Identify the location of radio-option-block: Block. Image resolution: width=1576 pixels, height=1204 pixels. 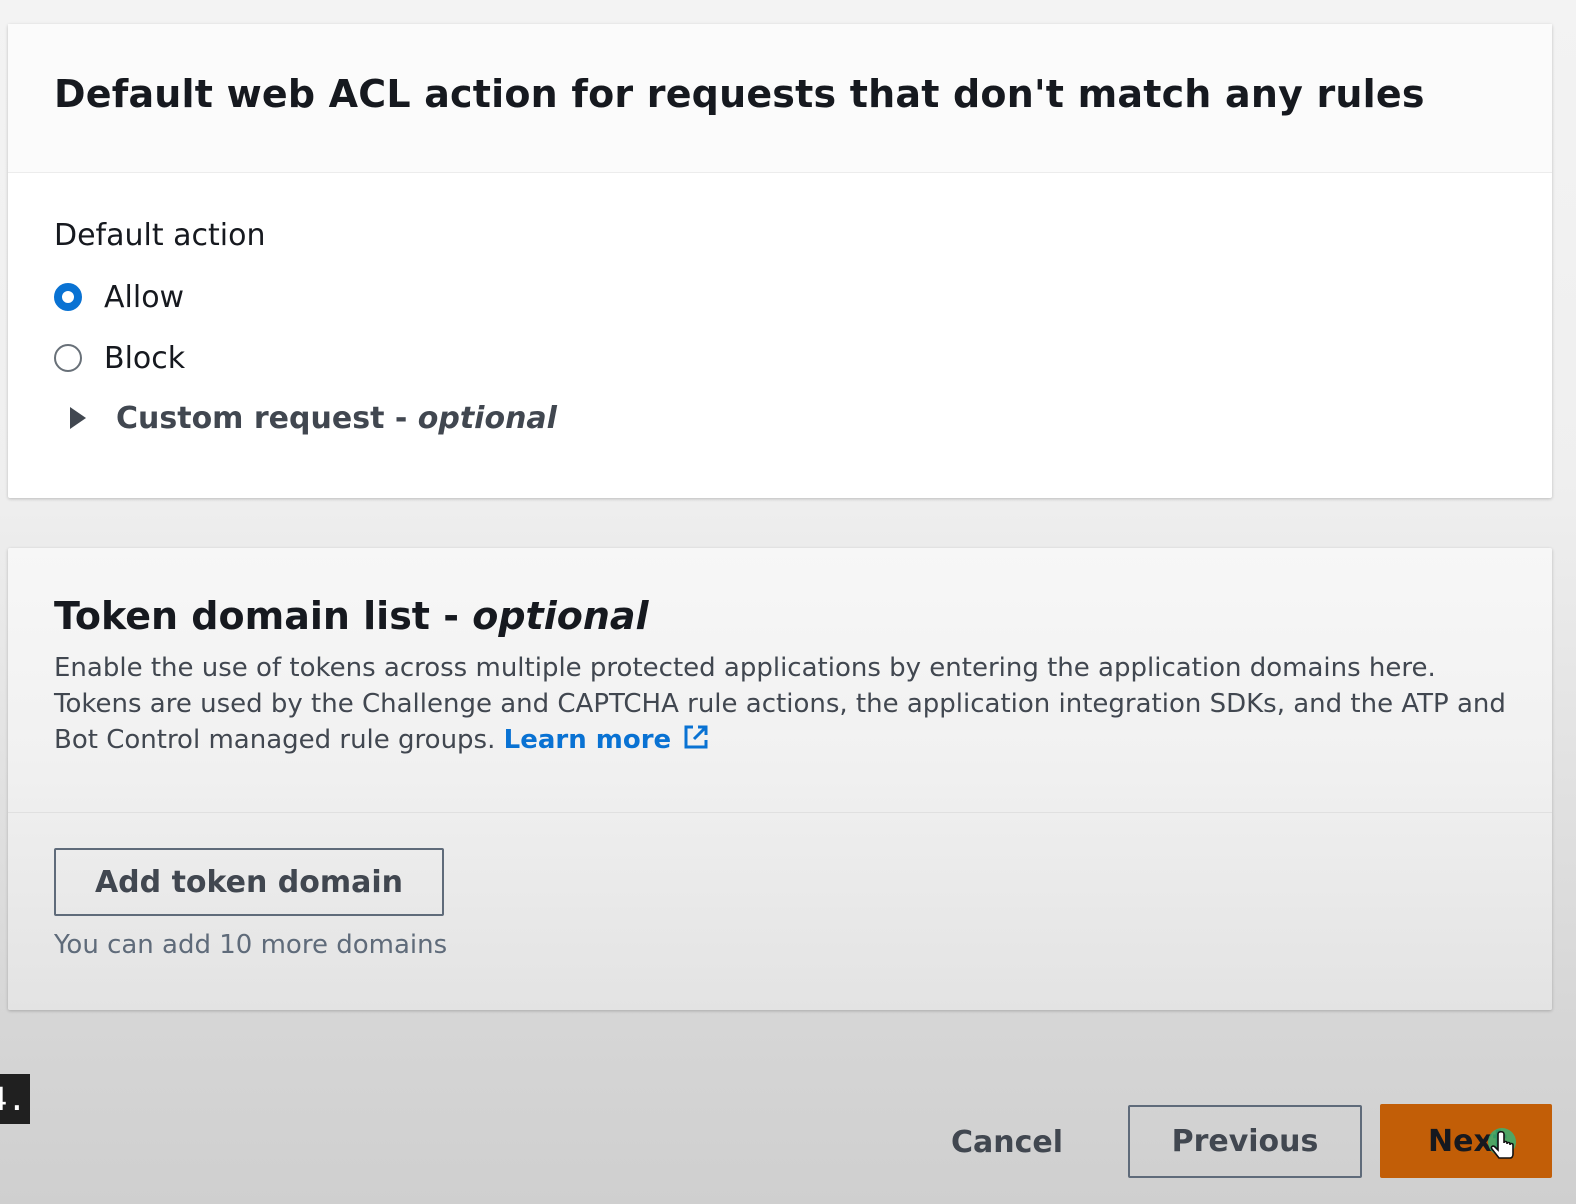
(119, 358).